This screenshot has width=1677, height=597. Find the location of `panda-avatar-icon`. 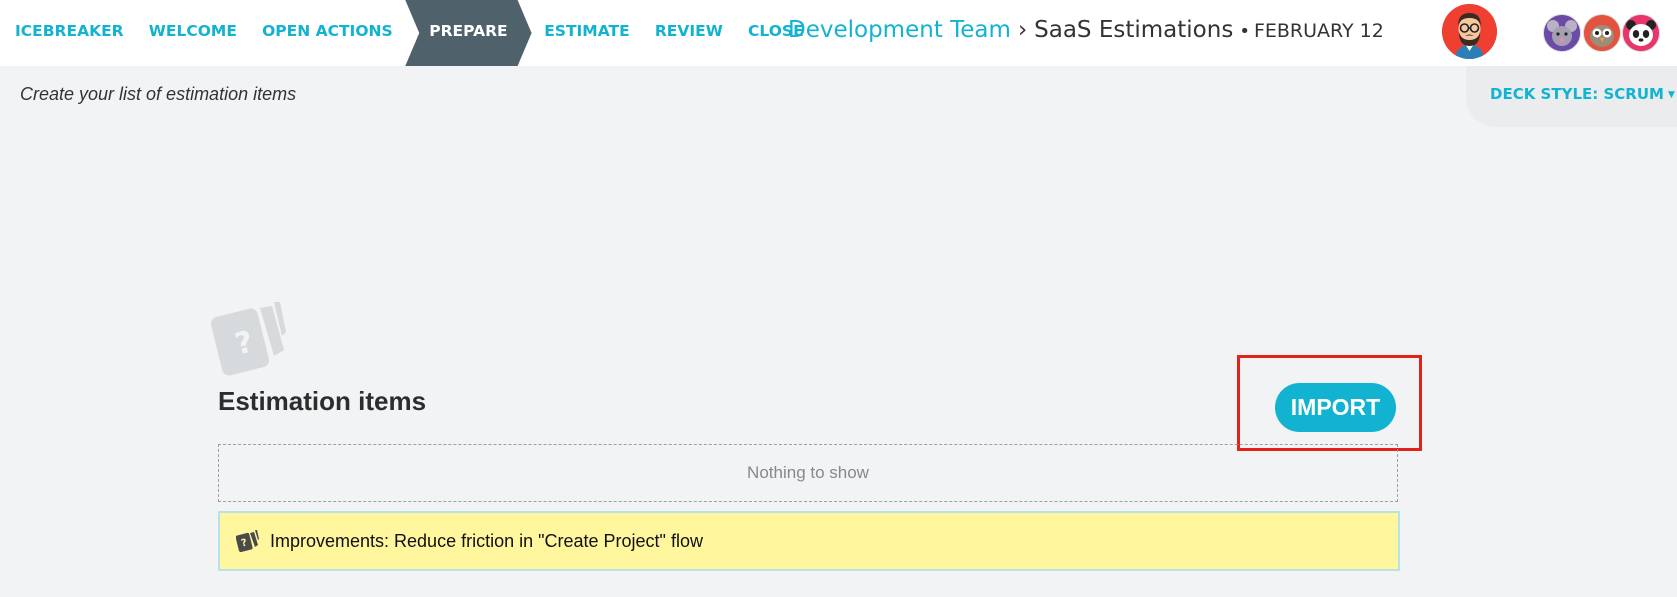

panda-avatar-icon is located at coordinates (1641, 33).